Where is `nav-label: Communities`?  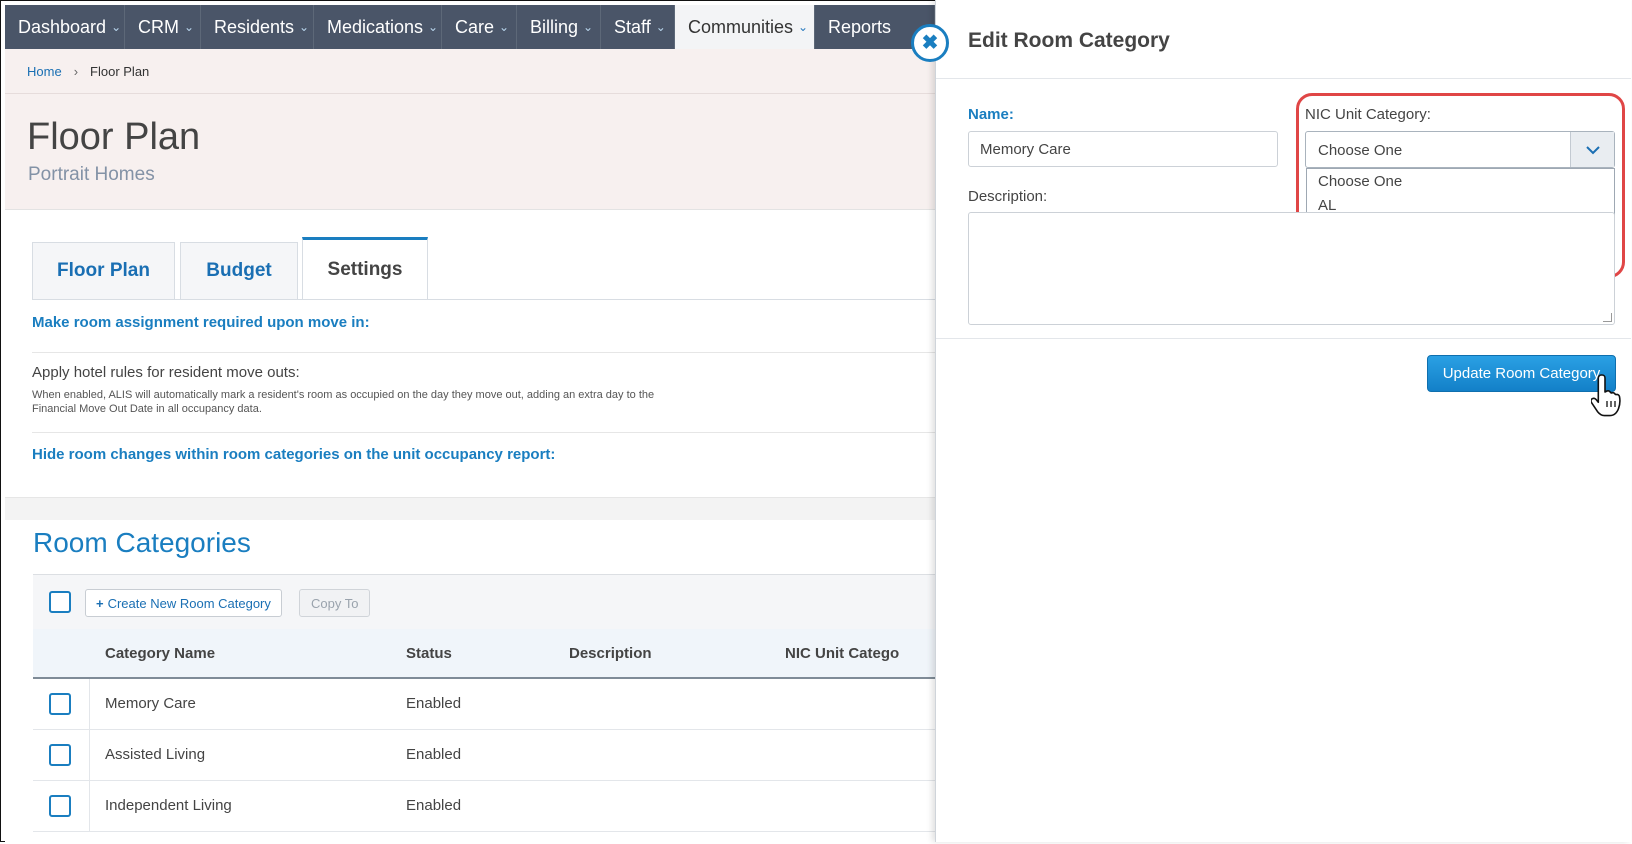
nav-label: Communities is located at coordinates (741, 26).